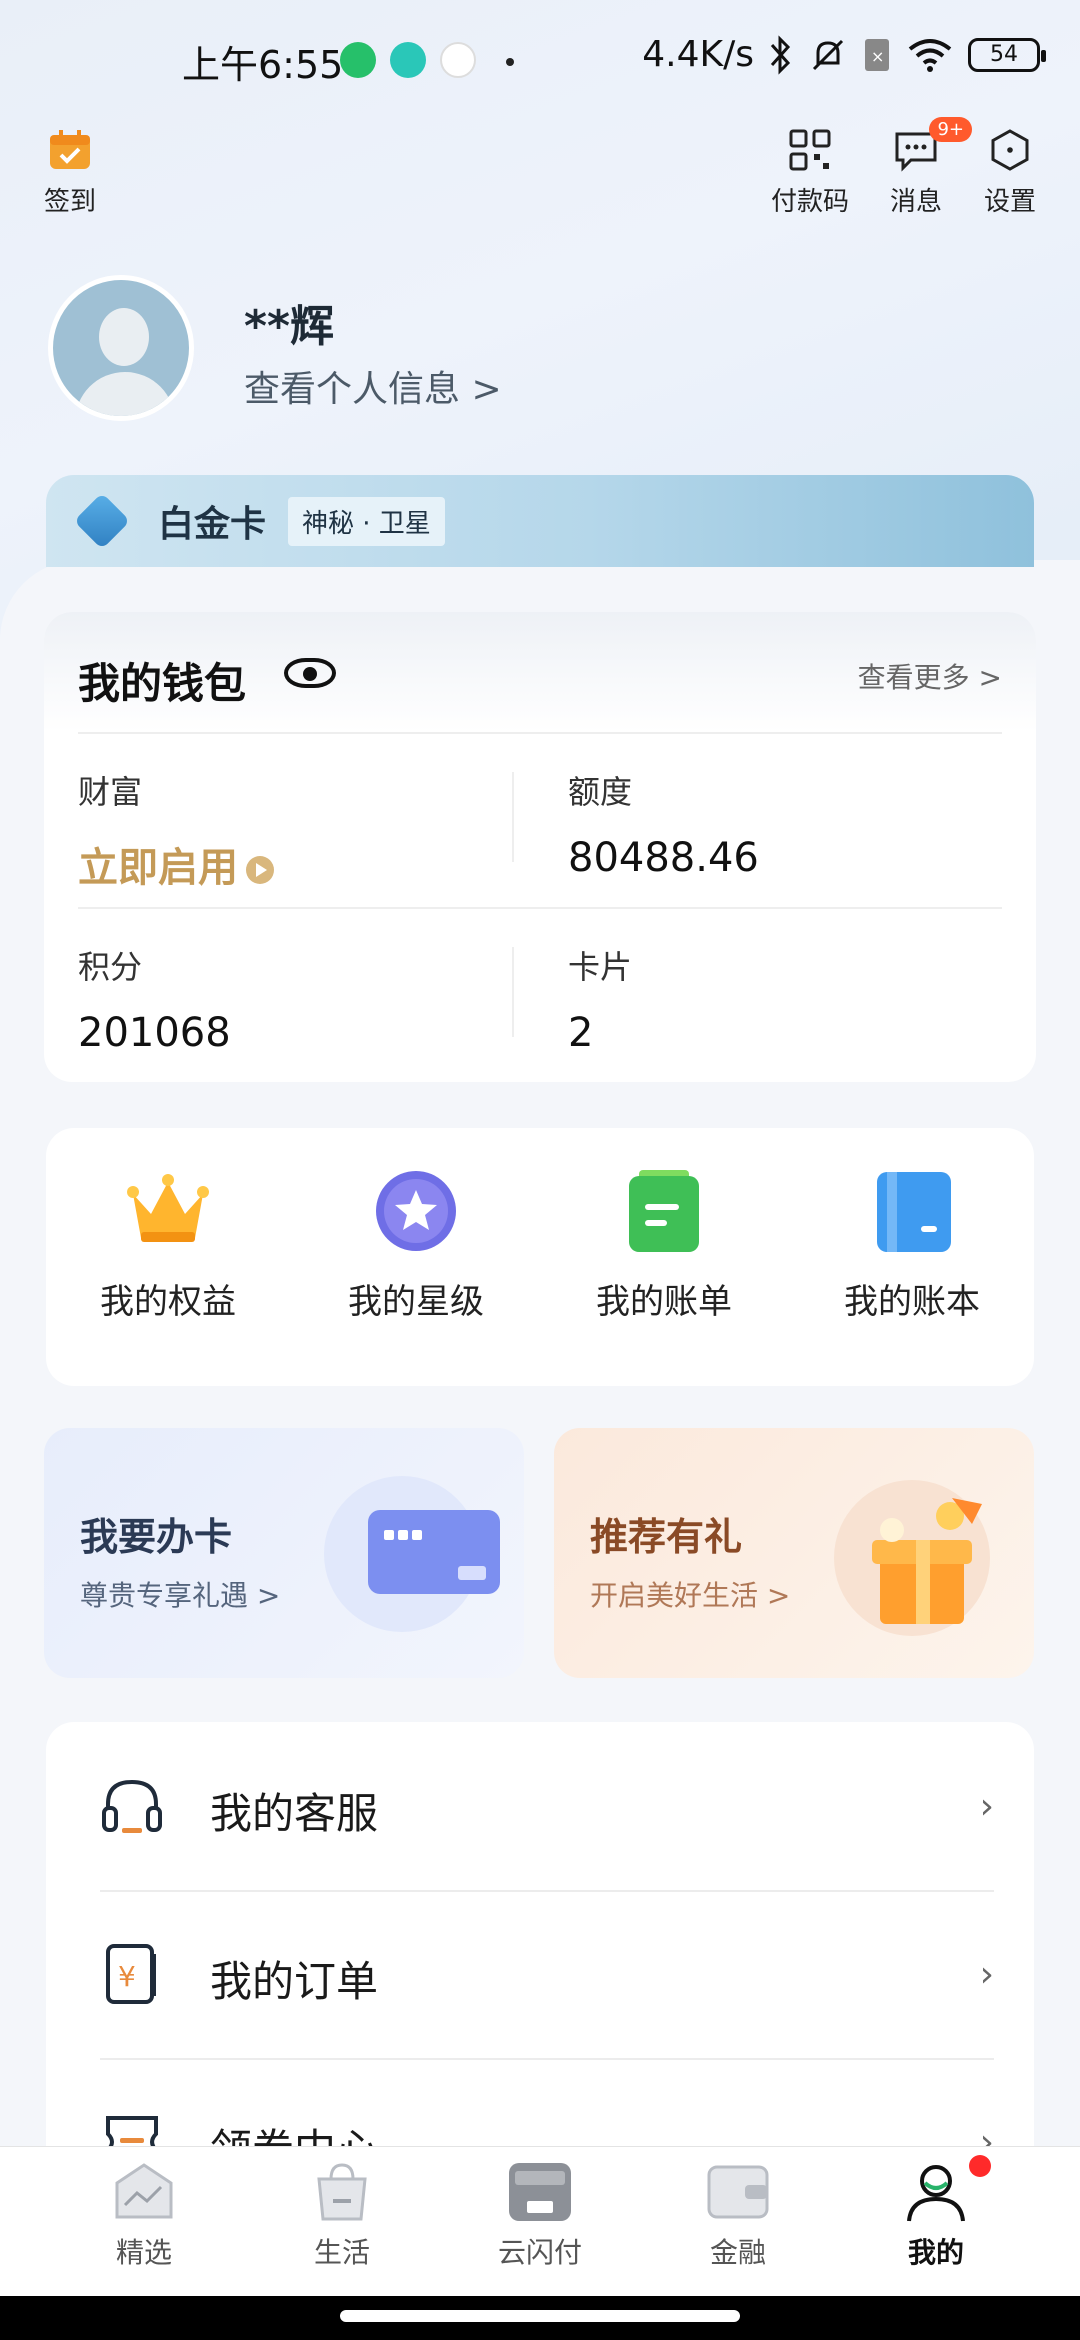 This screenshot has width=1080, height=2340. What do you see at coordinates (600, 967) in the screenshot?
I see `cards-label: 卡片` at bounding box center [600, 967].